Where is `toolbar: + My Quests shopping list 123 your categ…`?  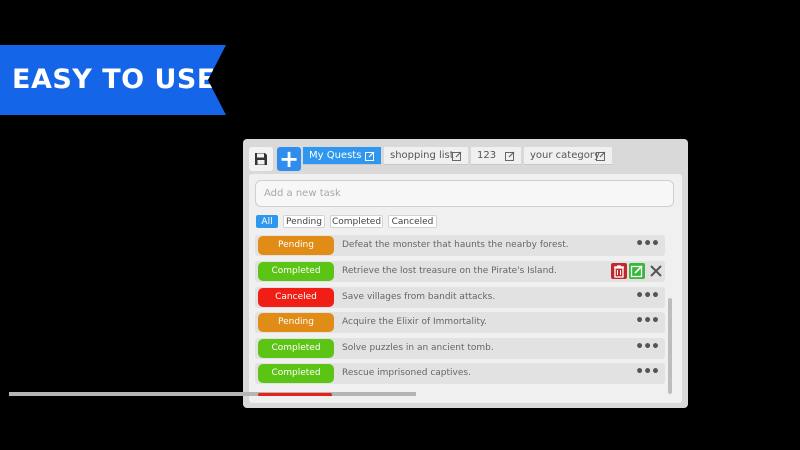
toolbar: + My Quests shopping list 123 your categ… is located at coordinates (465, 158).